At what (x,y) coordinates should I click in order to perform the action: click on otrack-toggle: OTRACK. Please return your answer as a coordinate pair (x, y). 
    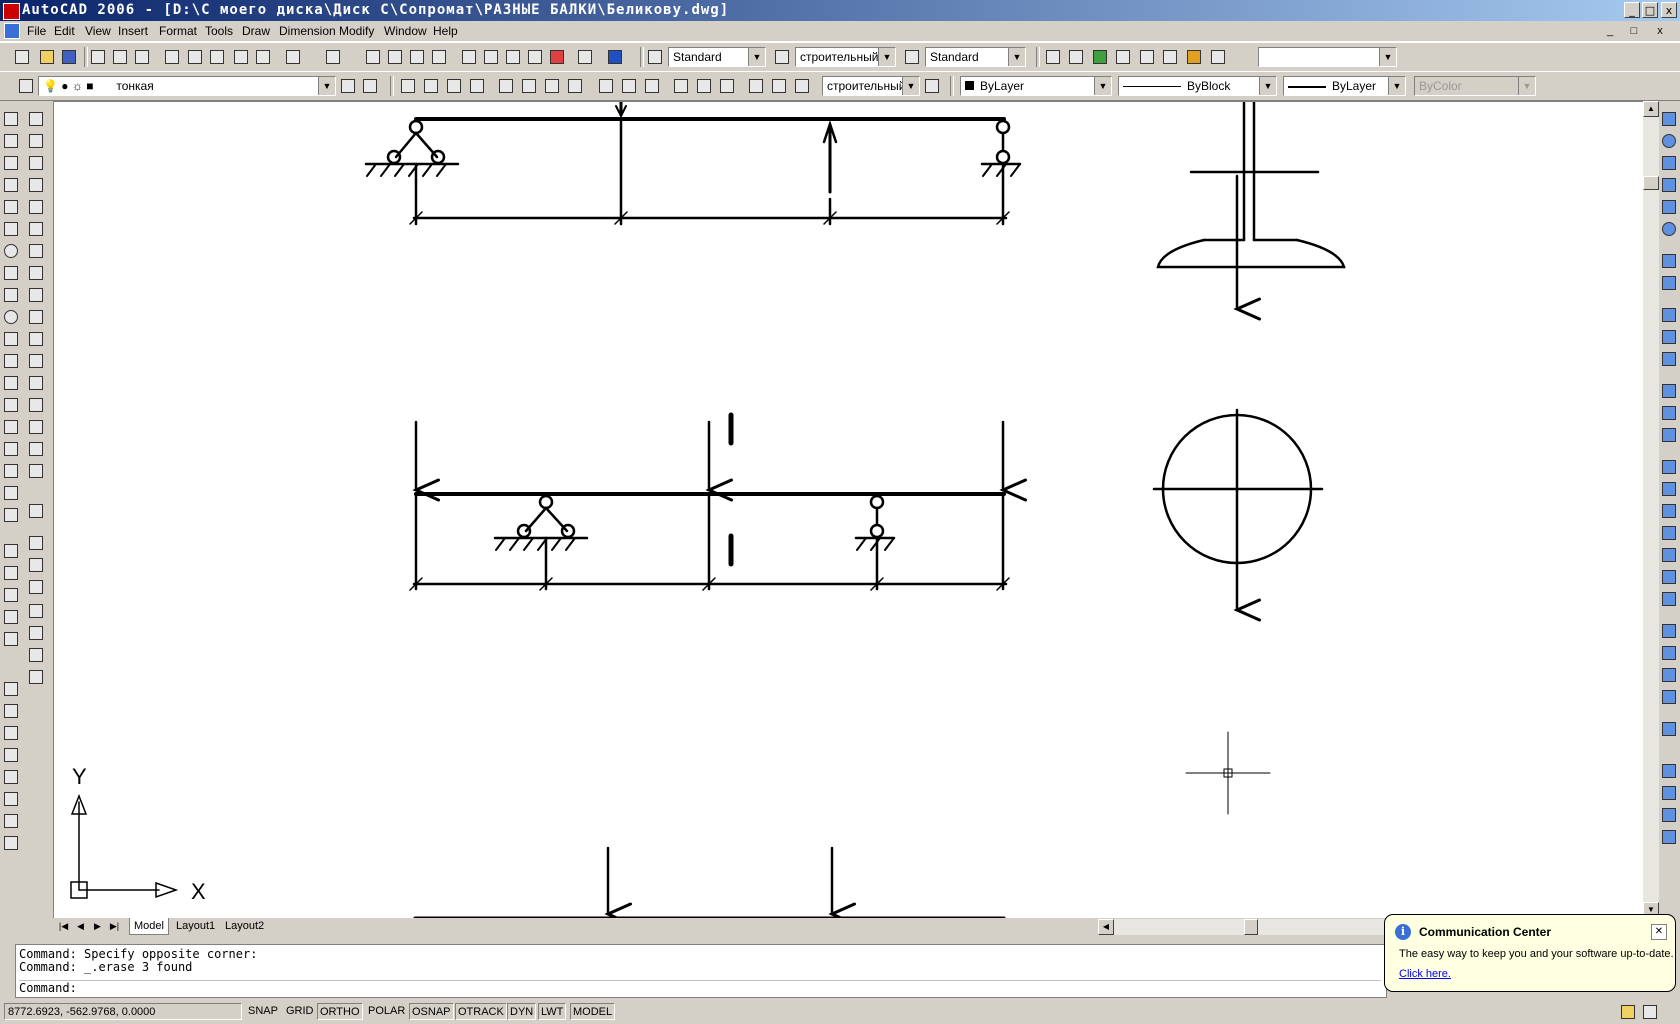
    Looking at the image, I should click on (481, 1011).